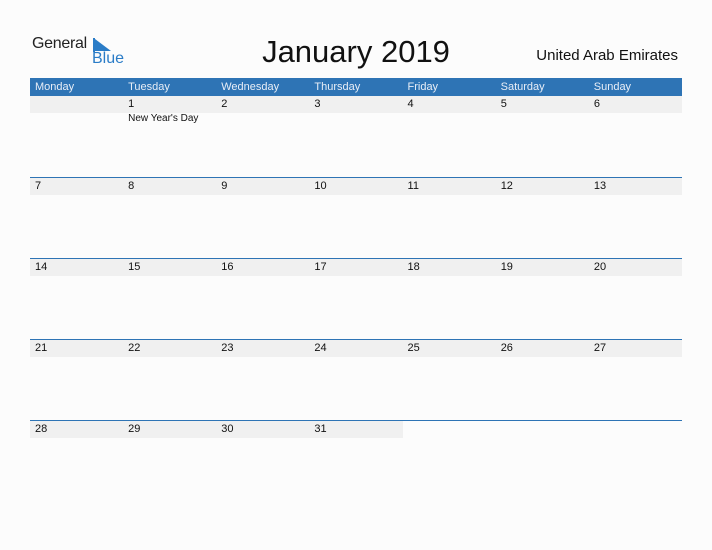  I want to click on week-row: 7 8 9 10 11 12 13, so click(356, 217).